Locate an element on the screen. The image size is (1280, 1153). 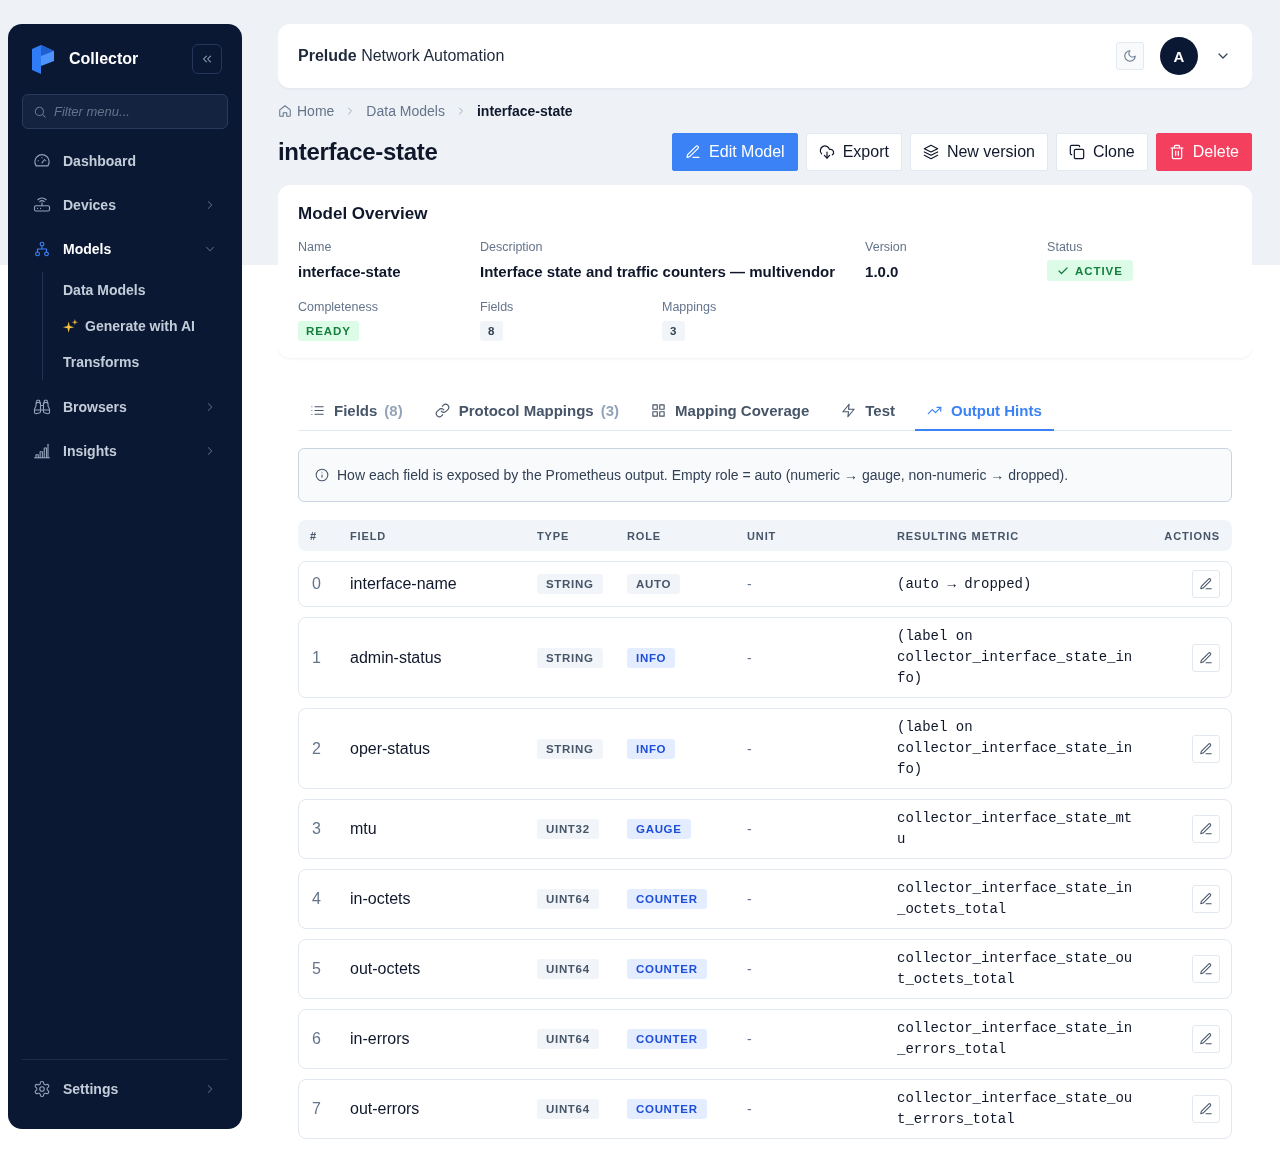
metric-name: collector_interface_state_out_octets_total is located at coordinates (1015, 969).